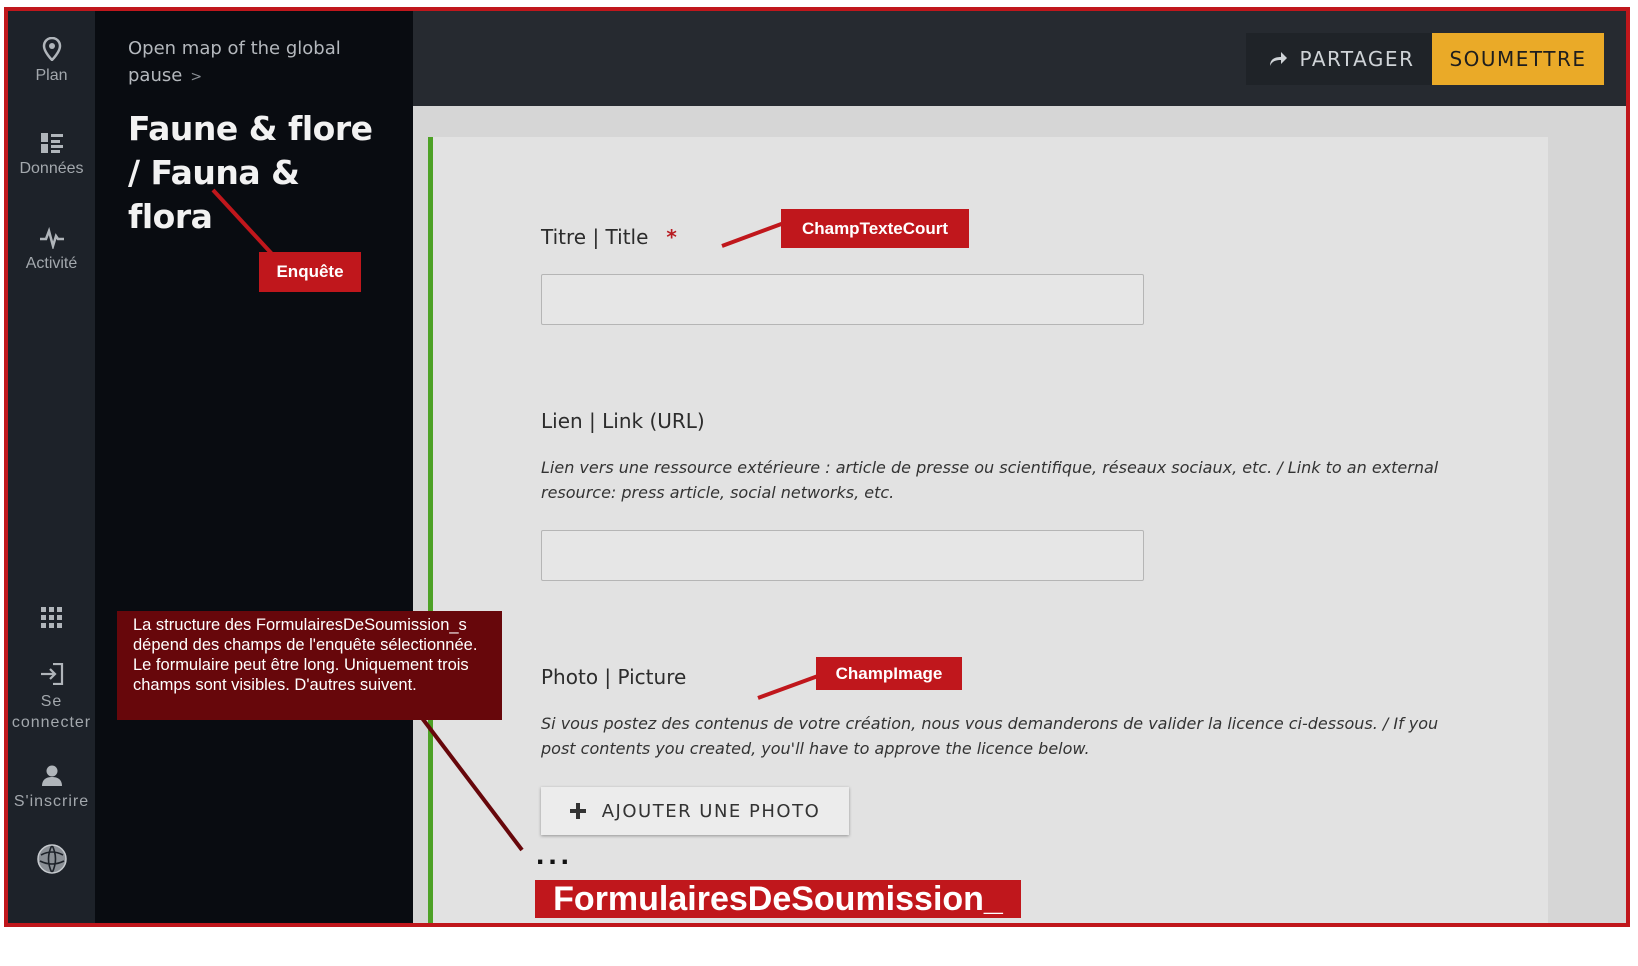 This screenshot has height=966, width=1638. Describe the element at coordinates (614, 677) in the screenshot. I see `photo-field-label: Photo | Picture` at that location.